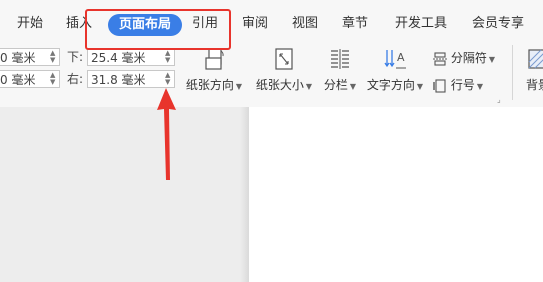 This screenshot has width=543, height=282. What do you see at coordinates (75, 57) in the screenshot?
I see `bottom-margin-label: 下:` at bounding box center [75, 57].